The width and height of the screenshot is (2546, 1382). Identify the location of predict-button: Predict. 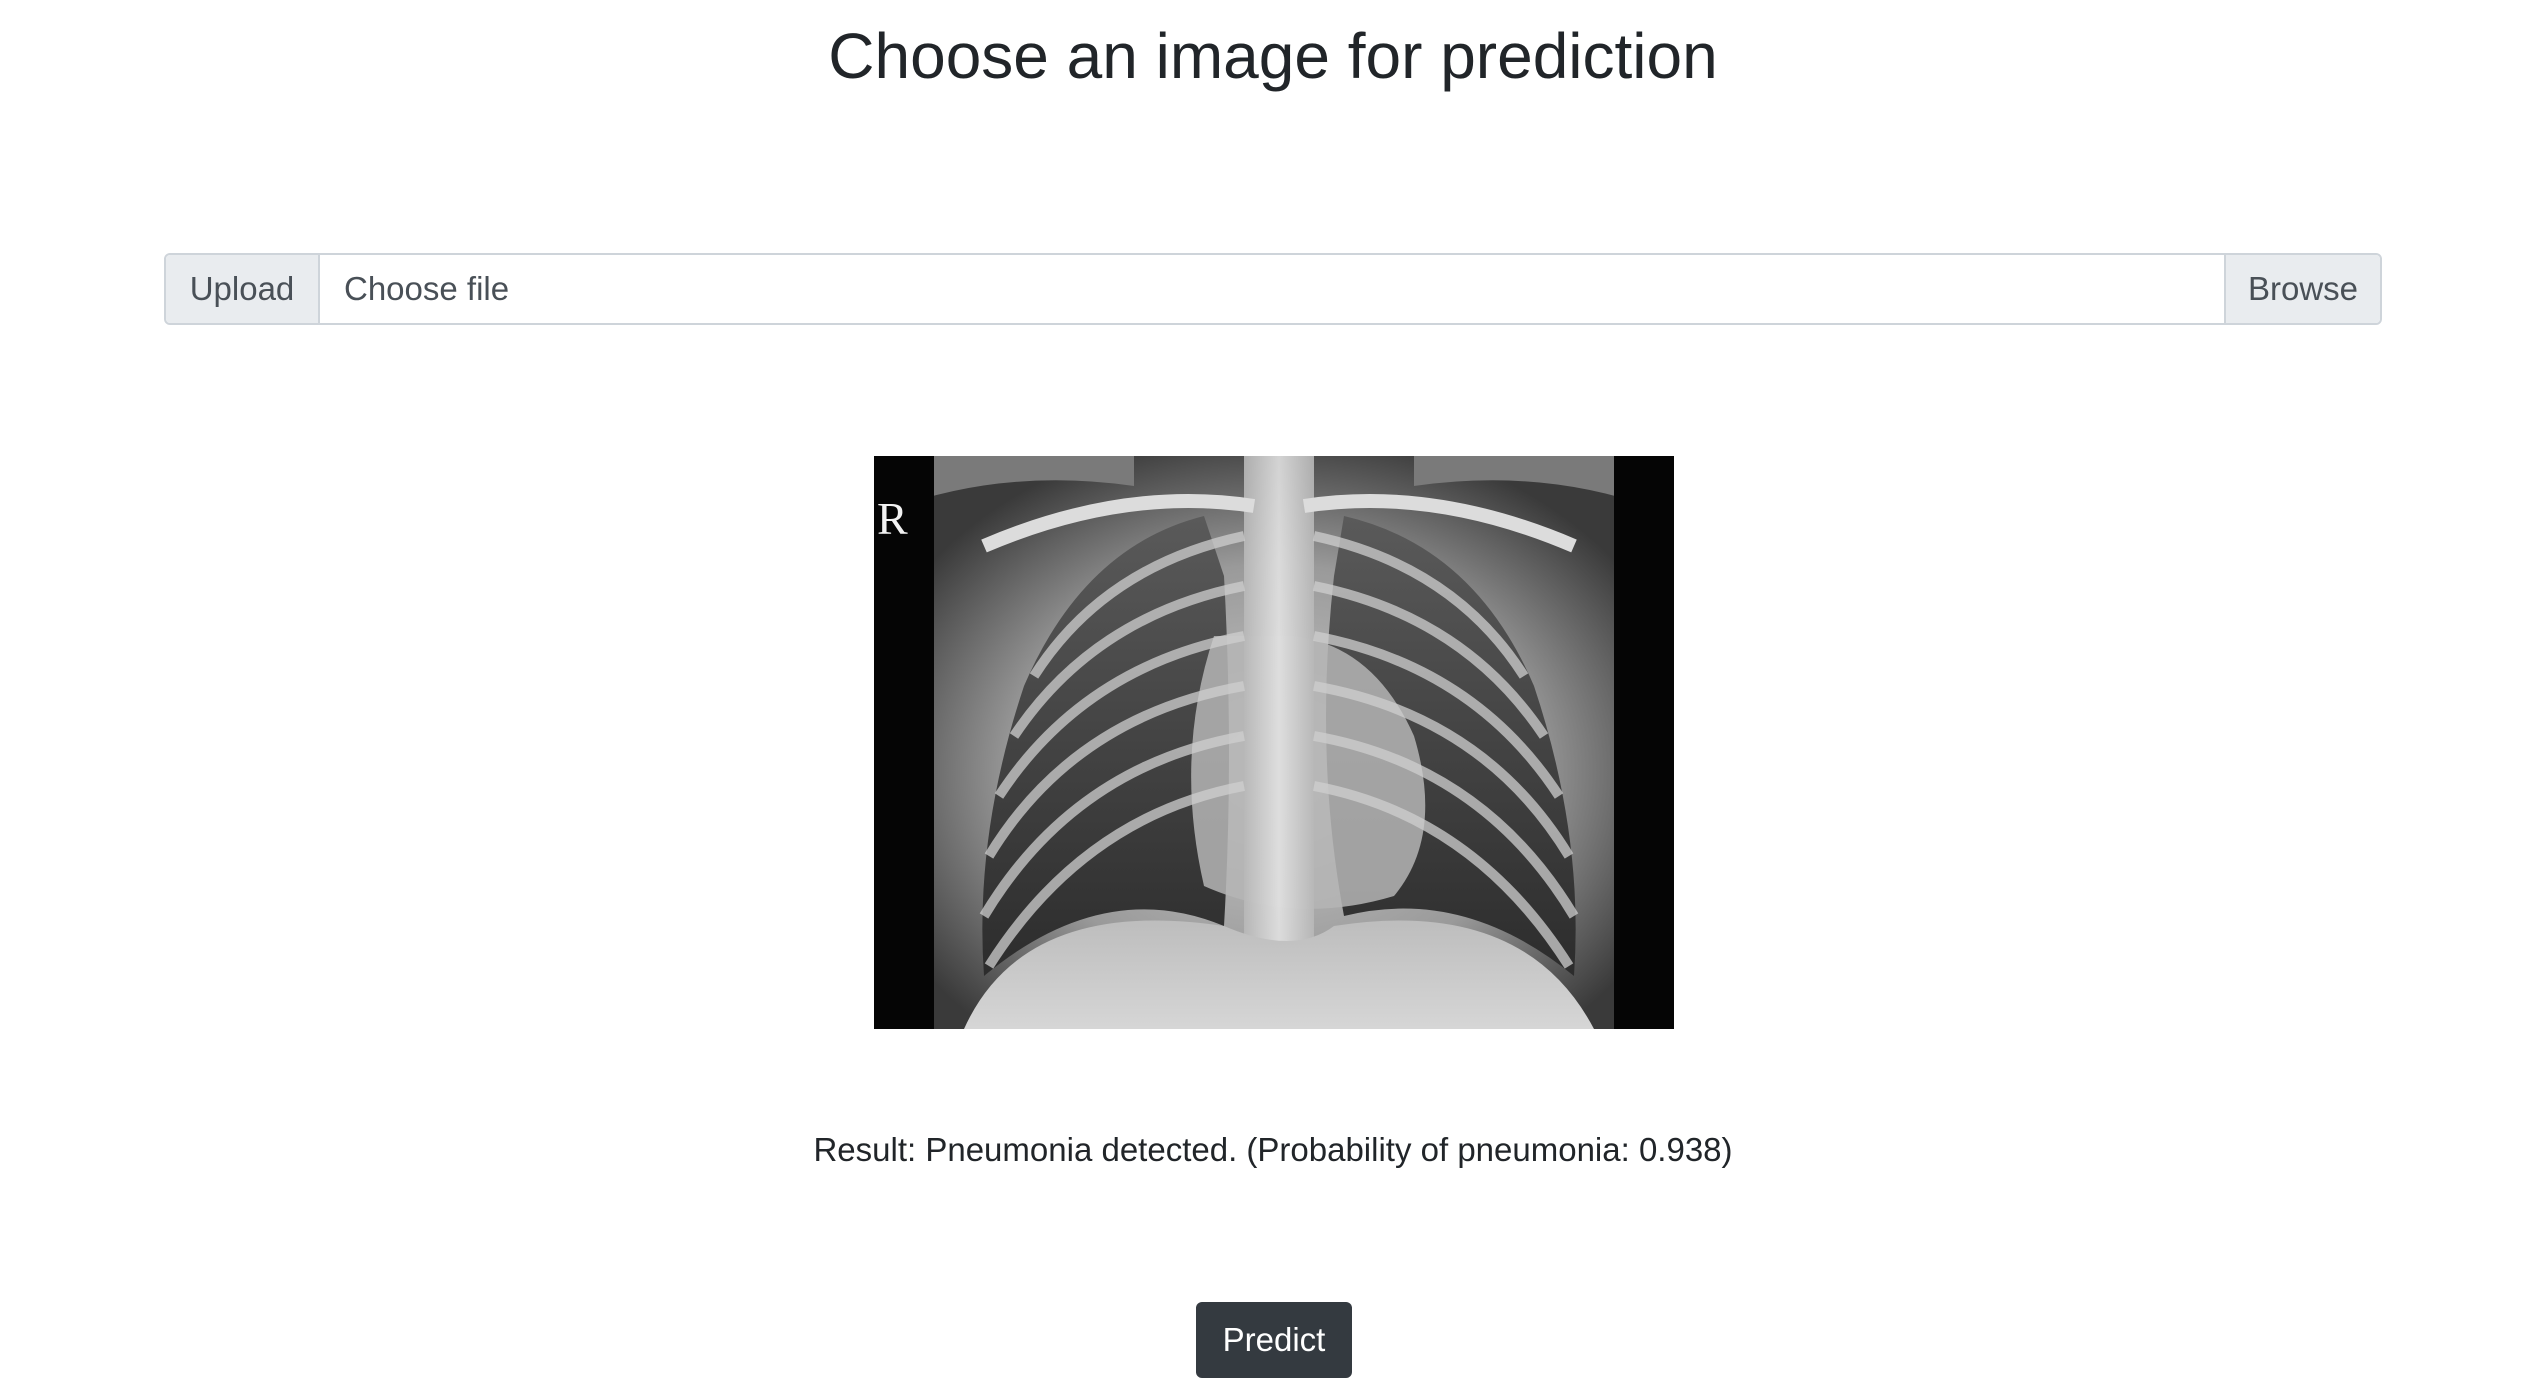
(1274, 1340).